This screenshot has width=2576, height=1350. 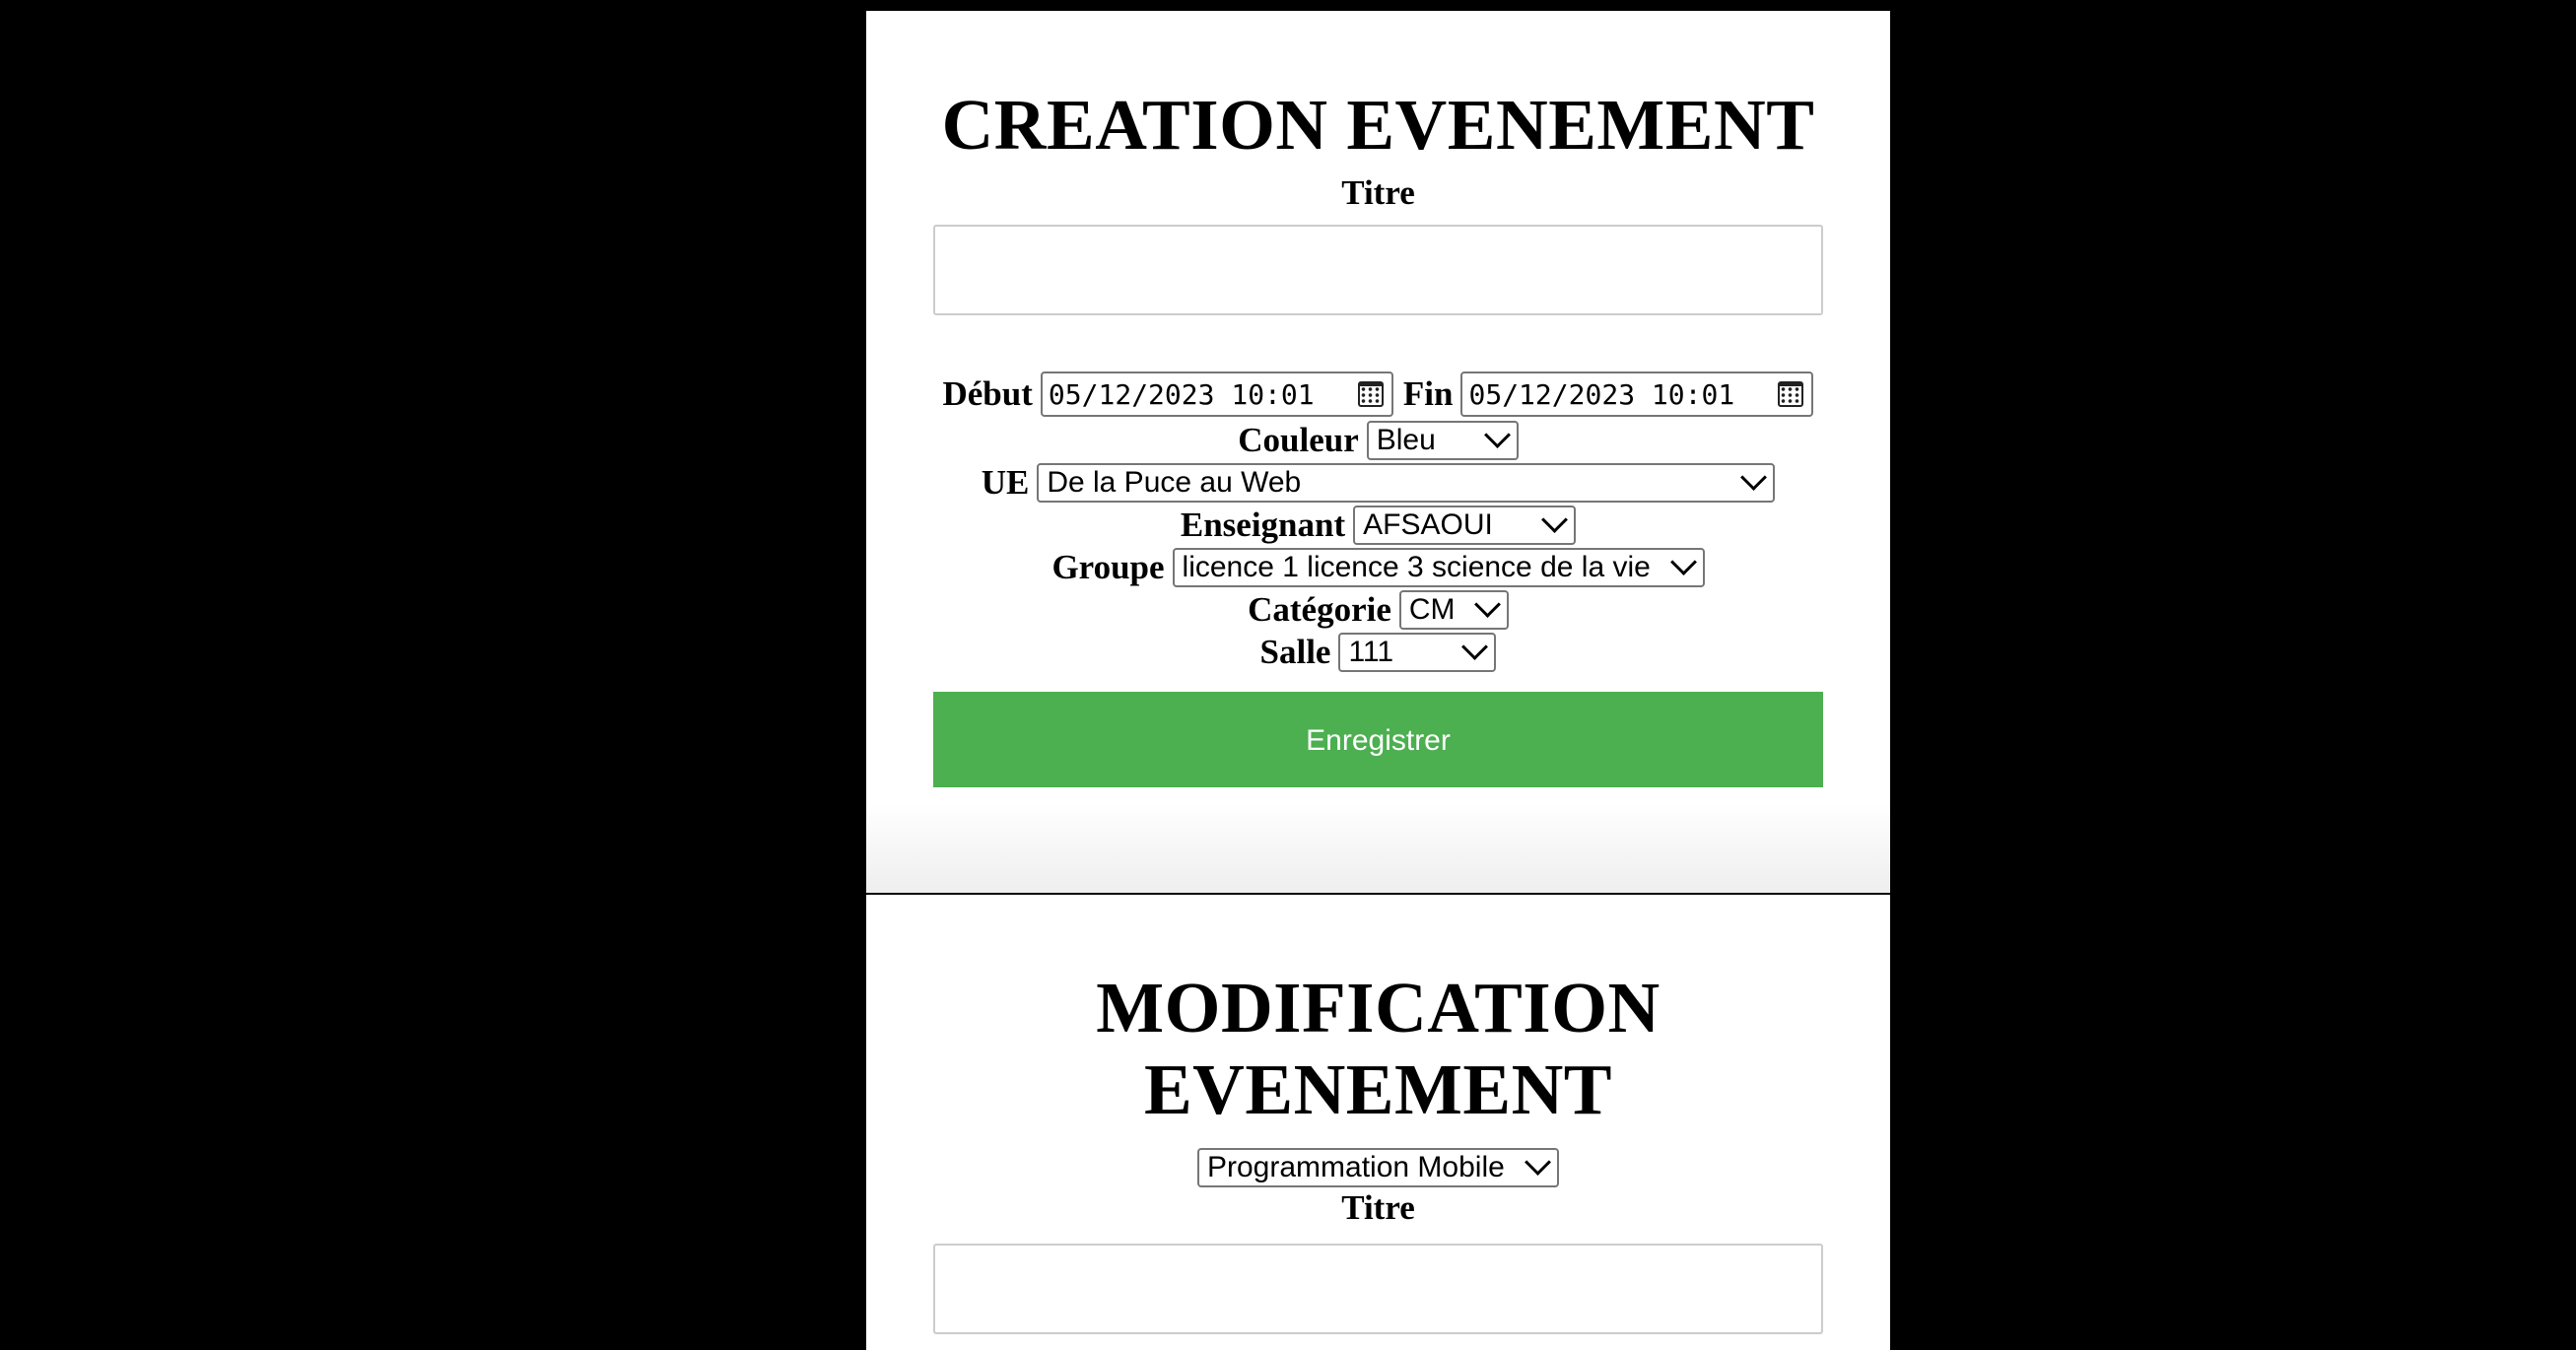 I want to click on teacher-select: AFSAOUI, so click(x=1465, y=525).